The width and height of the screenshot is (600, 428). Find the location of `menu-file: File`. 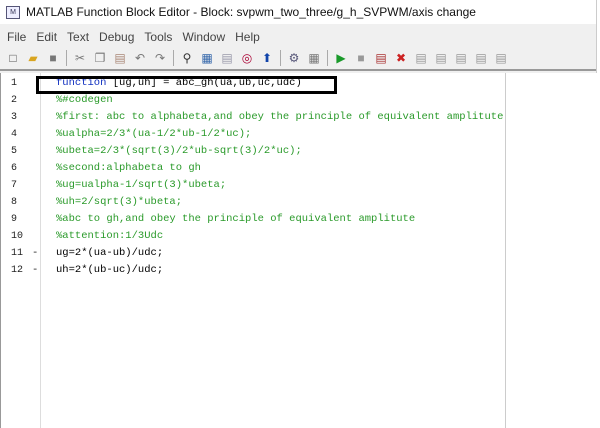

menu-file: File is located at coordinates (16, 37).